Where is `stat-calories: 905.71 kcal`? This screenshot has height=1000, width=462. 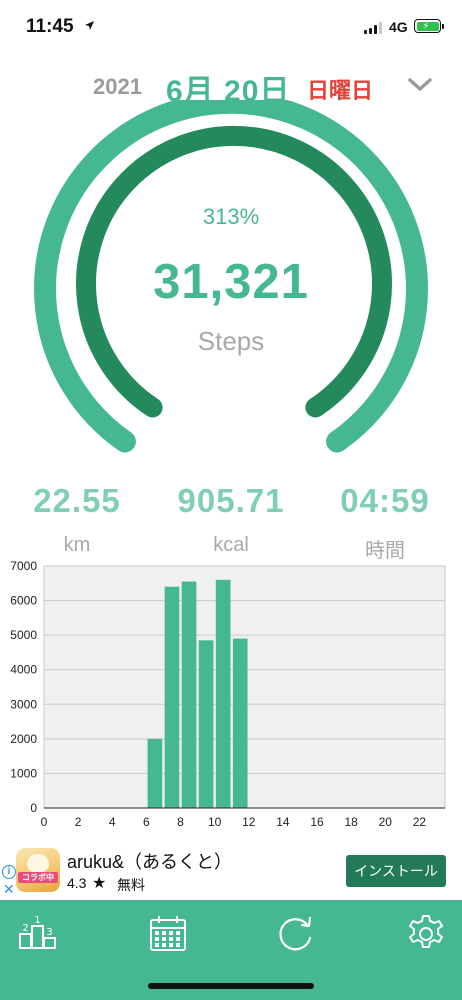 stat-calories: 905.71 kcal is located at coordinates (231, 519).